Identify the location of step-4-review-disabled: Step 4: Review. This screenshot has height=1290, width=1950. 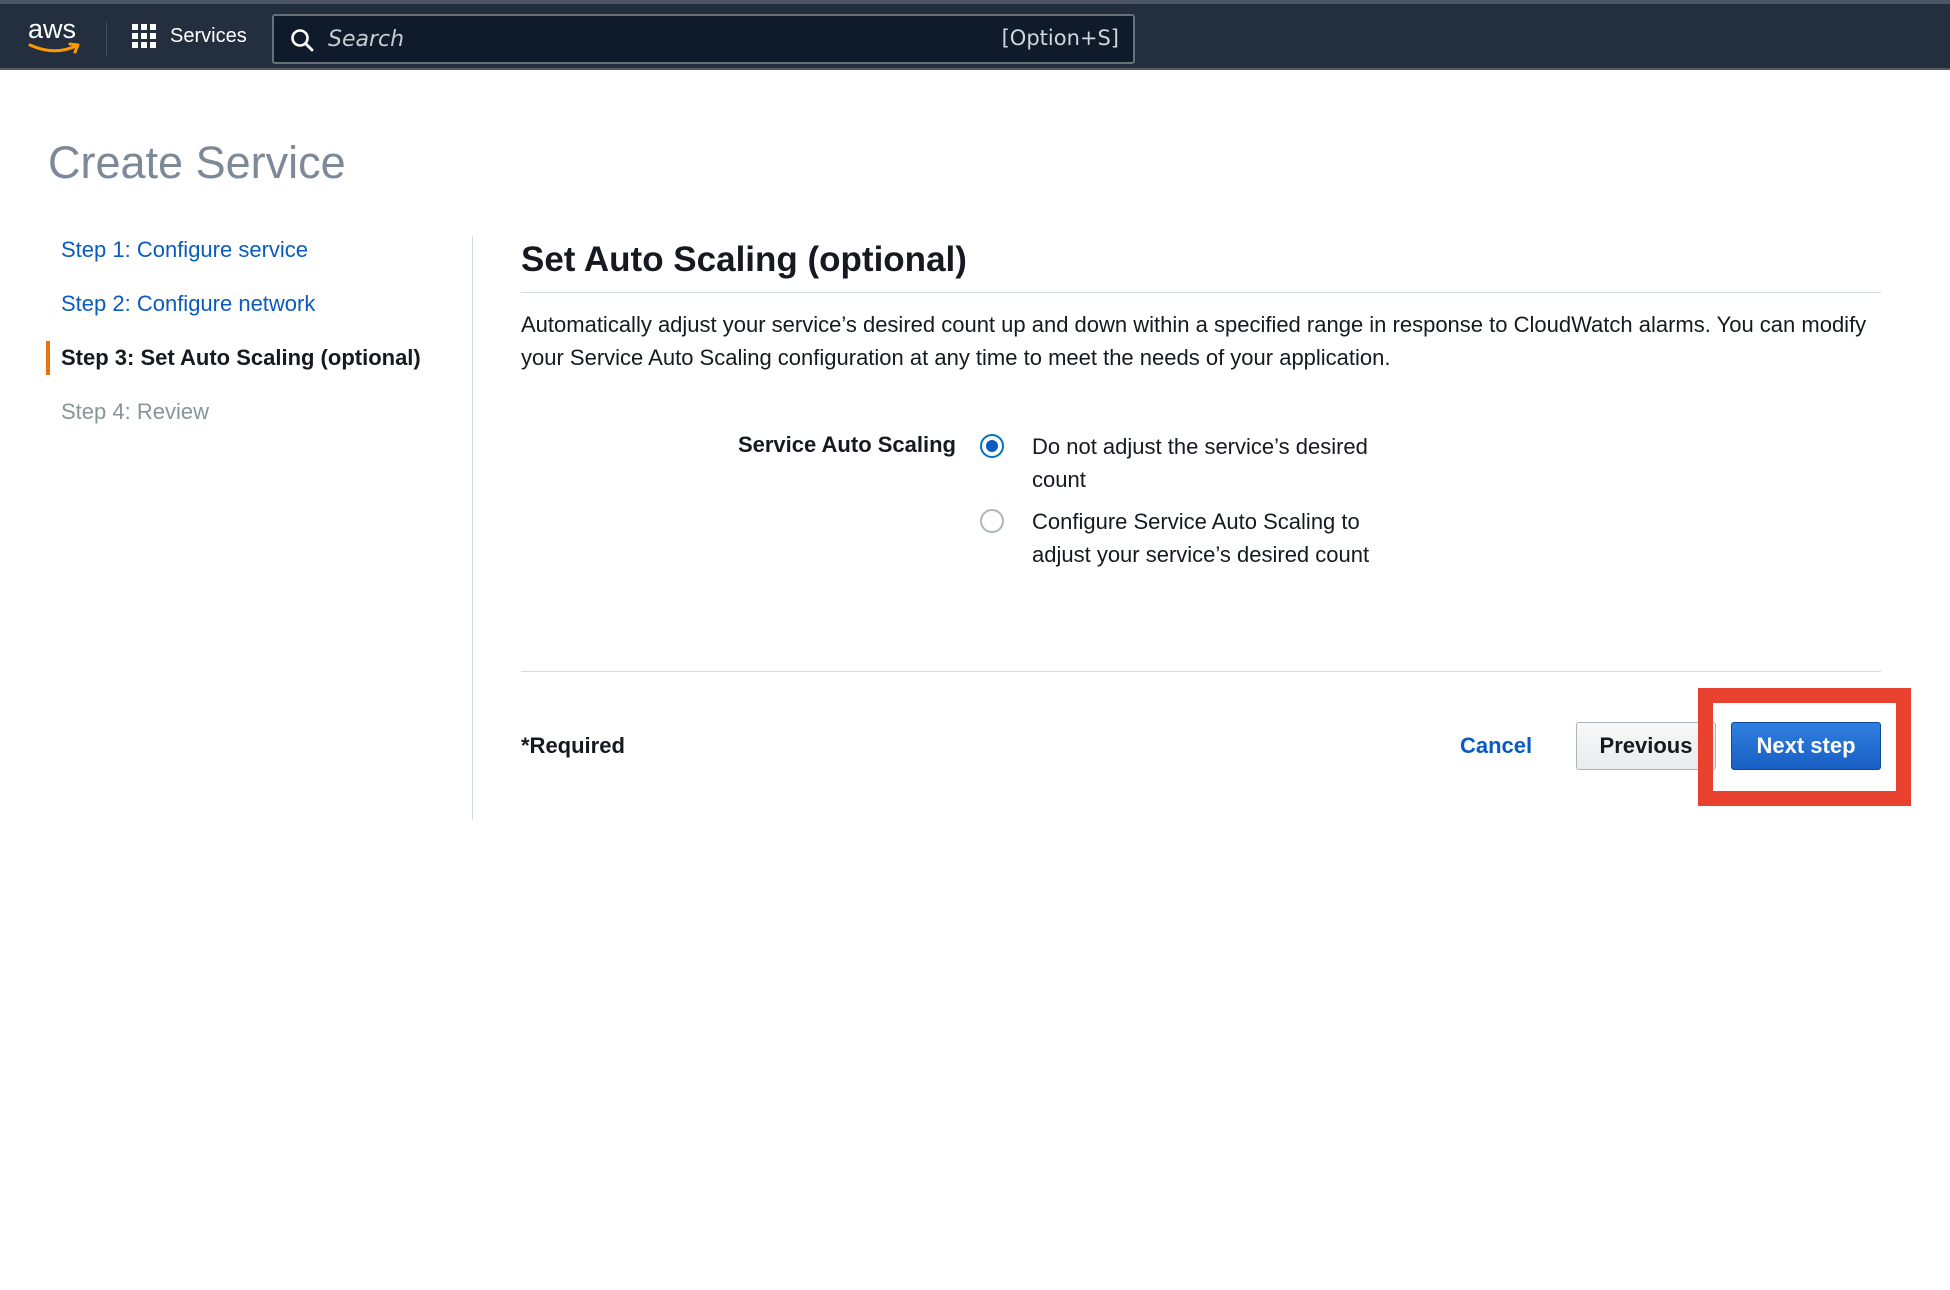
(135, 411).